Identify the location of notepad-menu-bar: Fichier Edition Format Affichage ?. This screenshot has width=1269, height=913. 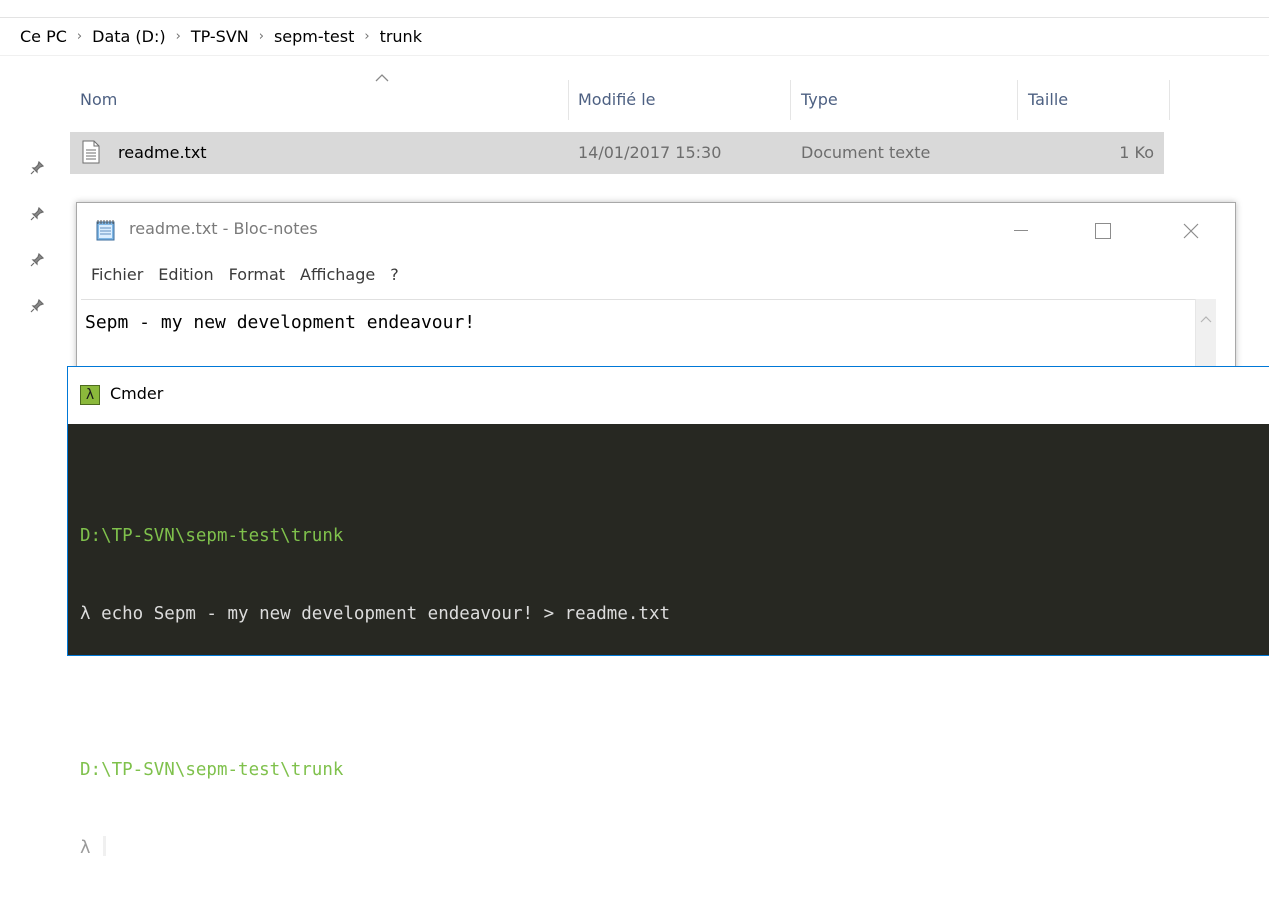
(245, 279).